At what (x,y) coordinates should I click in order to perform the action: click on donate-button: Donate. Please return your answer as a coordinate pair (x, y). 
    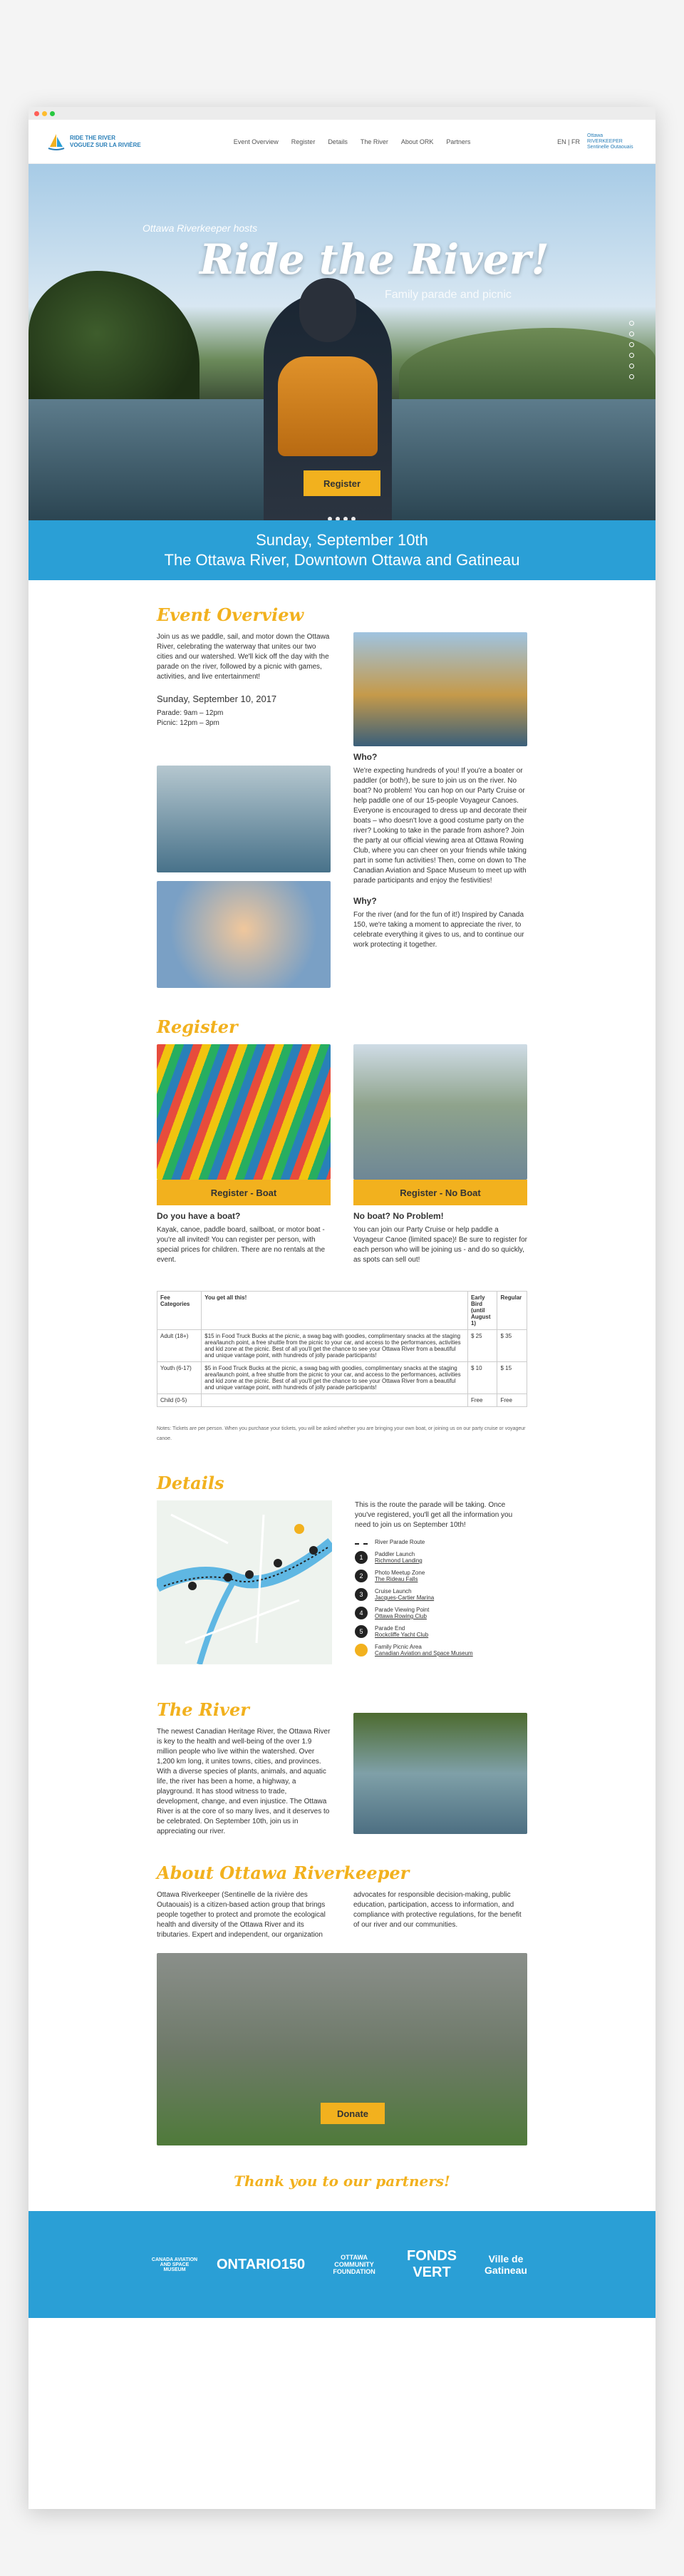
    Looking at the image, I should click on (353, 2113).